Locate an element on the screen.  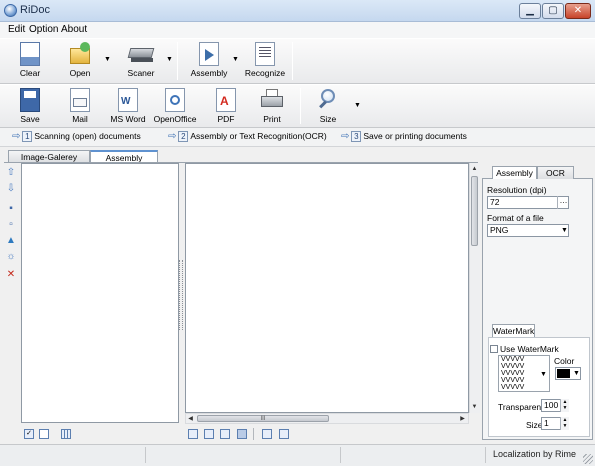
chevron-down-icon: ▼ is located at coordinates (564, 230).